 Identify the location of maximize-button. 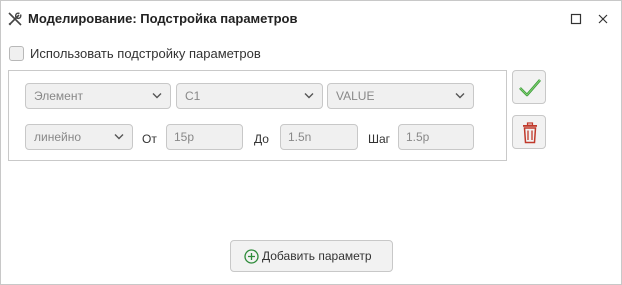
(576, 19).